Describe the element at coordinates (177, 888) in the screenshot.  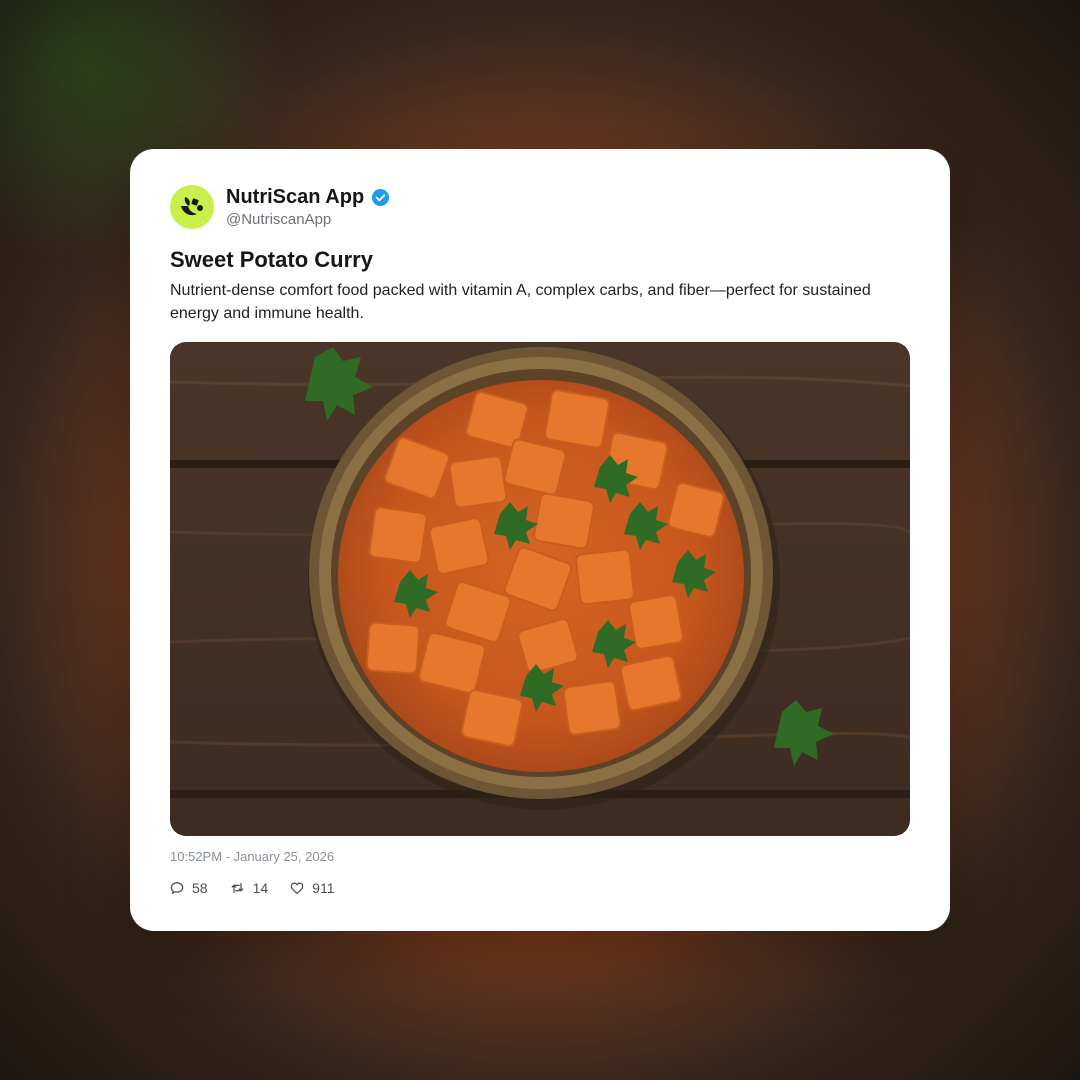
I see `reply-icon` at that location.